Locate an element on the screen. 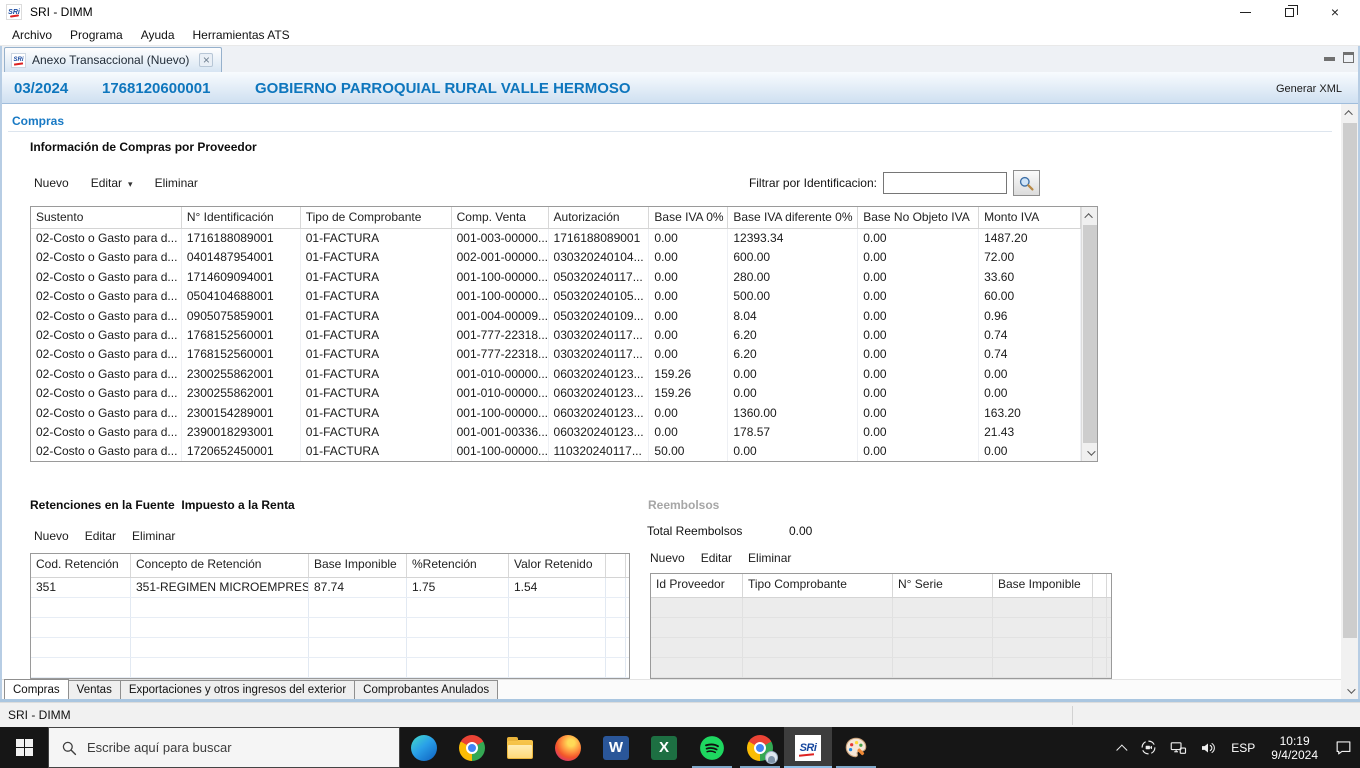 The image size is (1360, 768). clock: 10:19 9/4/2024 is located at coordinates (1294, 747).